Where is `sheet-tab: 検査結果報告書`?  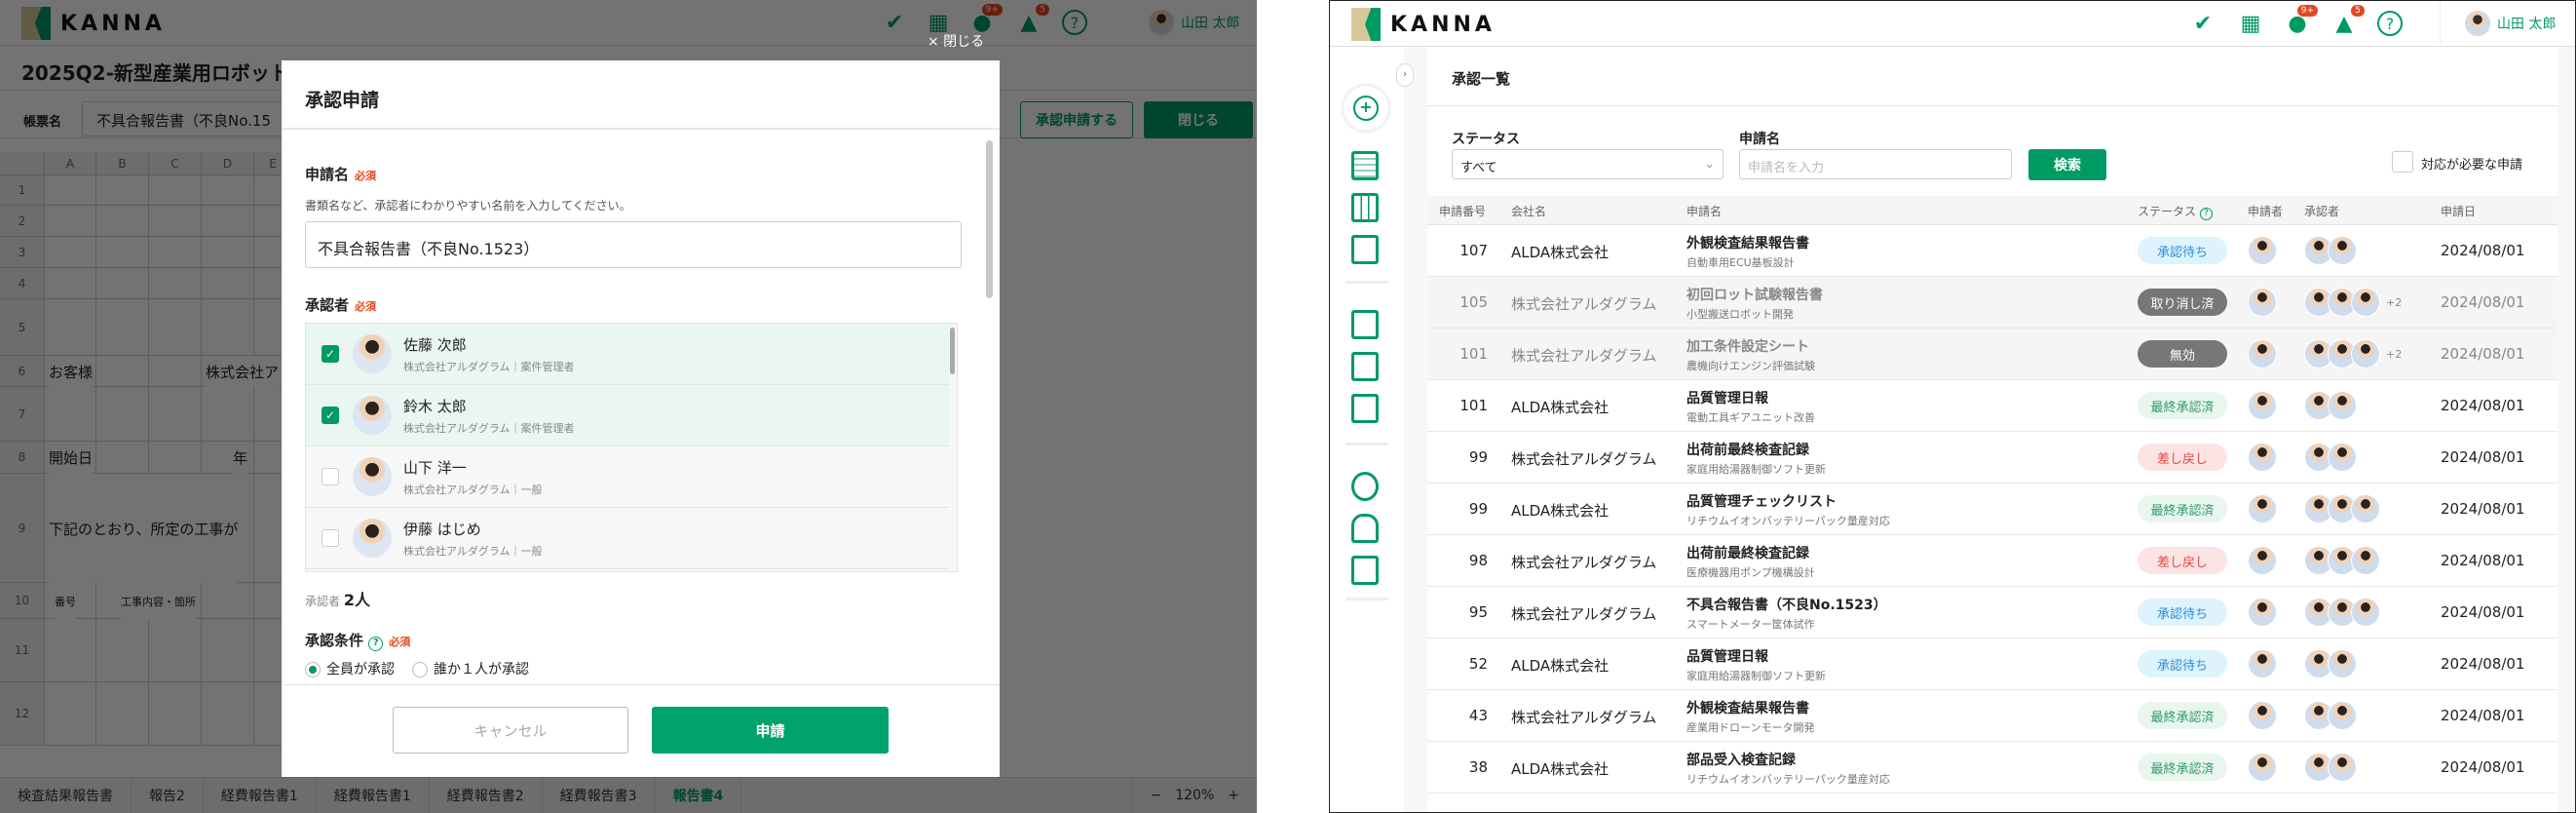
sheet-tab: 検査結果報告書 is located at coordinates (66, 796).